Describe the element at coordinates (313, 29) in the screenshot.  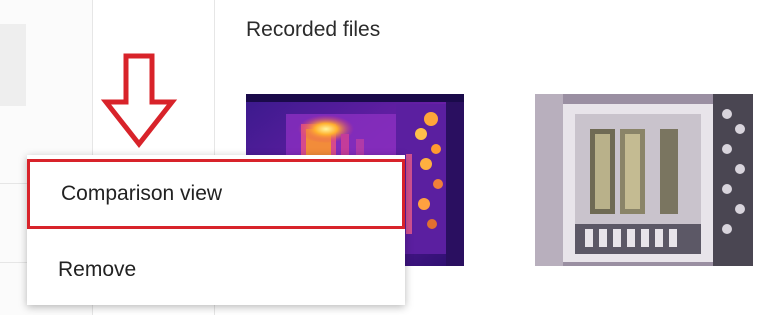
I see `recorded-files-title: Recorded files` at that location.